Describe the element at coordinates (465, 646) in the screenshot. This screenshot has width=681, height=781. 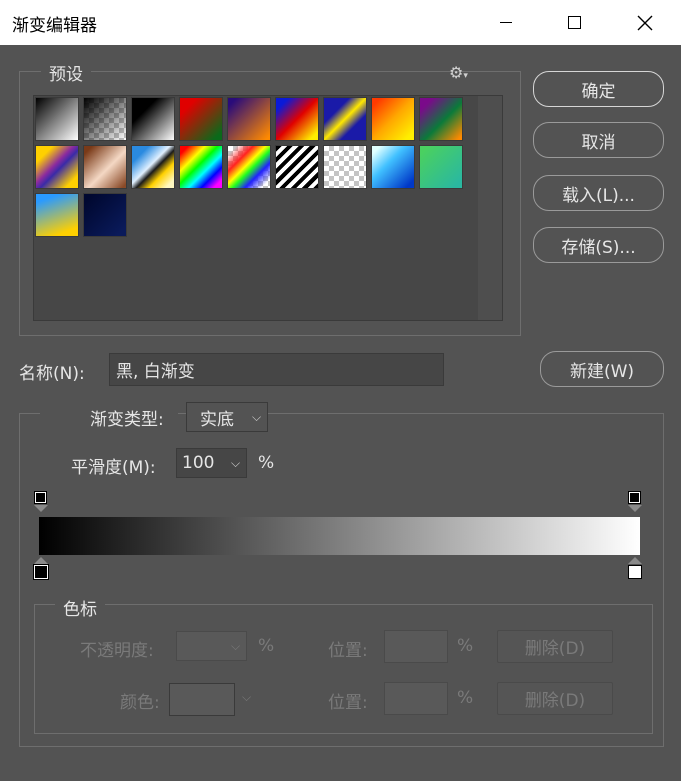
I see `opacity-position-unit: %` at that location.